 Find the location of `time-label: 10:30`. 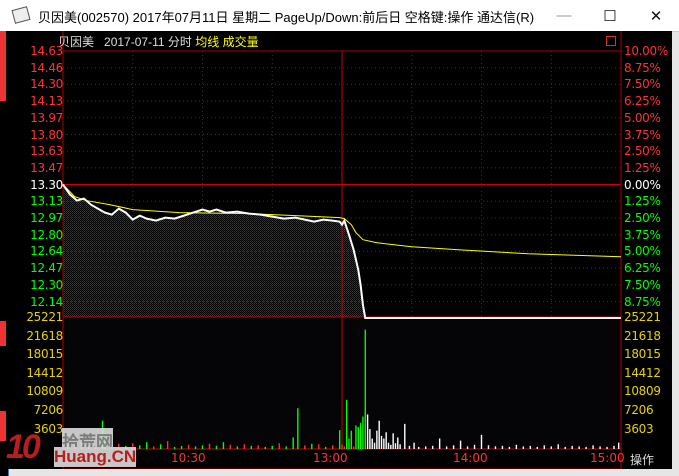

time-label: 10:30 is located at coordinates (188, 458).